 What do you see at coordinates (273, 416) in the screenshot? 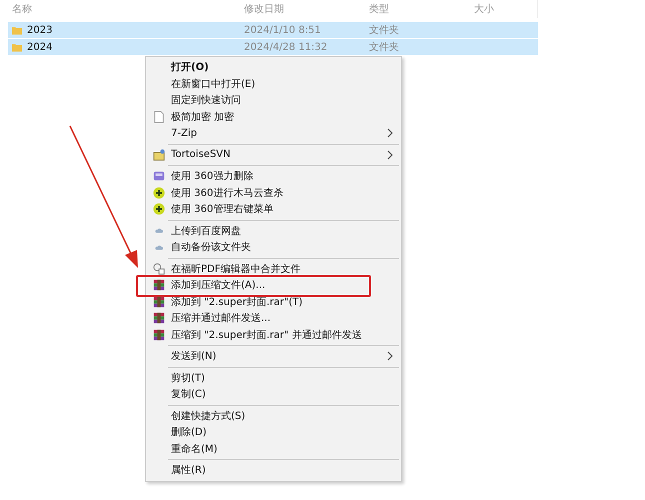
I see `menu-item: 创建快捷方式(S)` at bounding box center [273, 416].